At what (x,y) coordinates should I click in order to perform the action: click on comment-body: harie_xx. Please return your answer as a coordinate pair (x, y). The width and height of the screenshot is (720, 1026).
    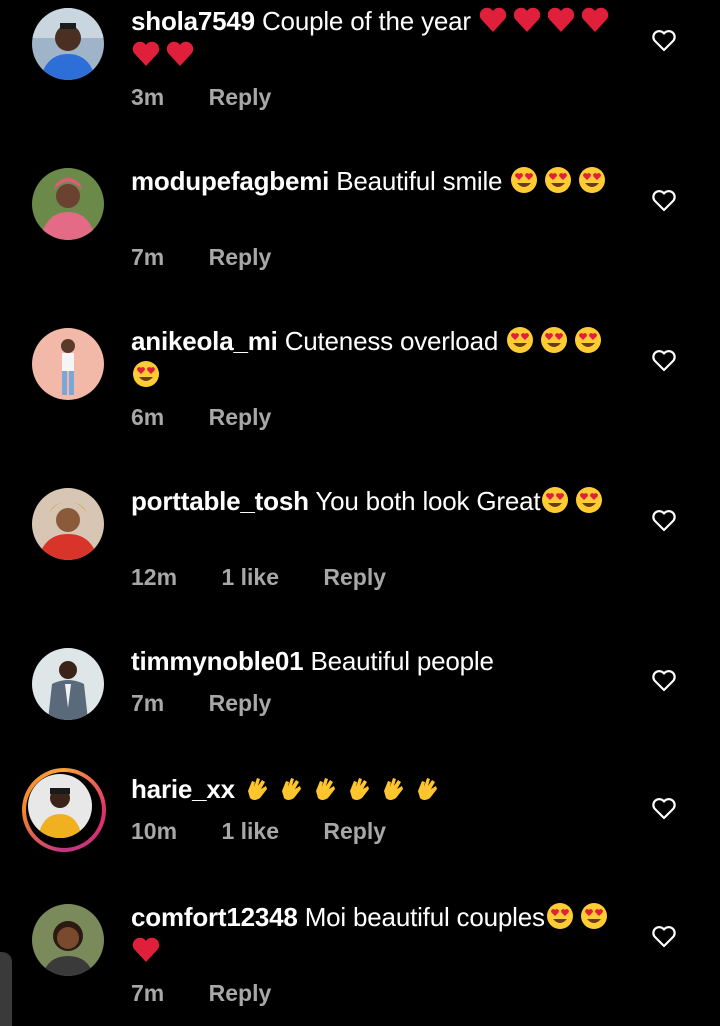
    Looking at the image, I should click on (376, 789).